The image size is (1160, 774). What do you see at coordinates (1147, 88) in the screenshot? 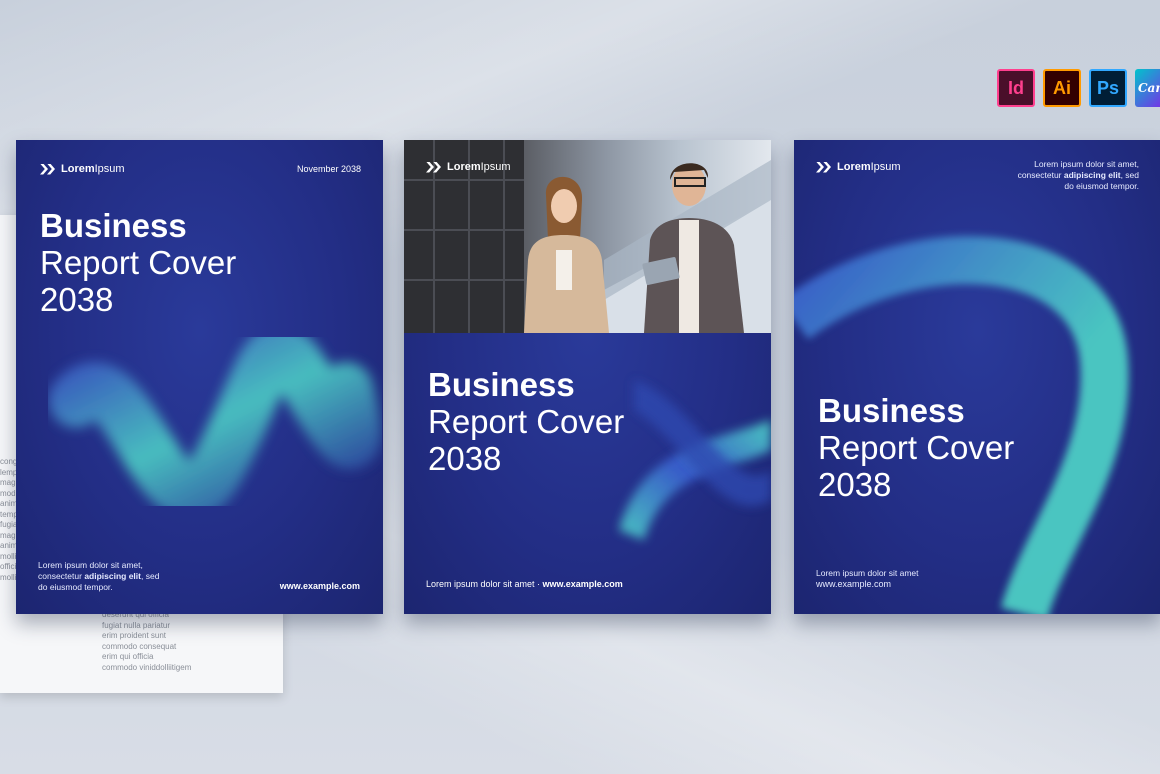
I see `canva-icon: Canva` at bounding box center [1147, 88].